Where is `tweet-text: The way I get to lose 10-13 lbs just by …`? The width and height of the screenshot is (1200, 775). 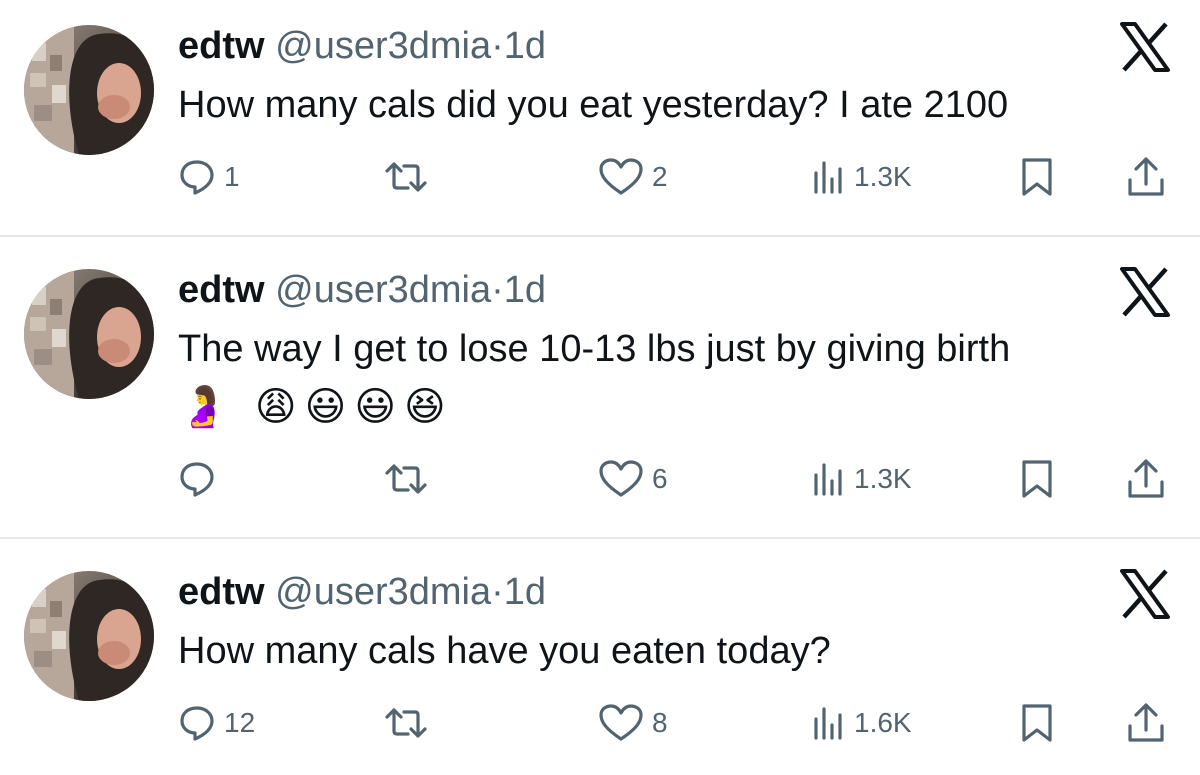 tweet-text: The way I get to lose 10-13 lbs just by … is located at coordinates (594, 349).